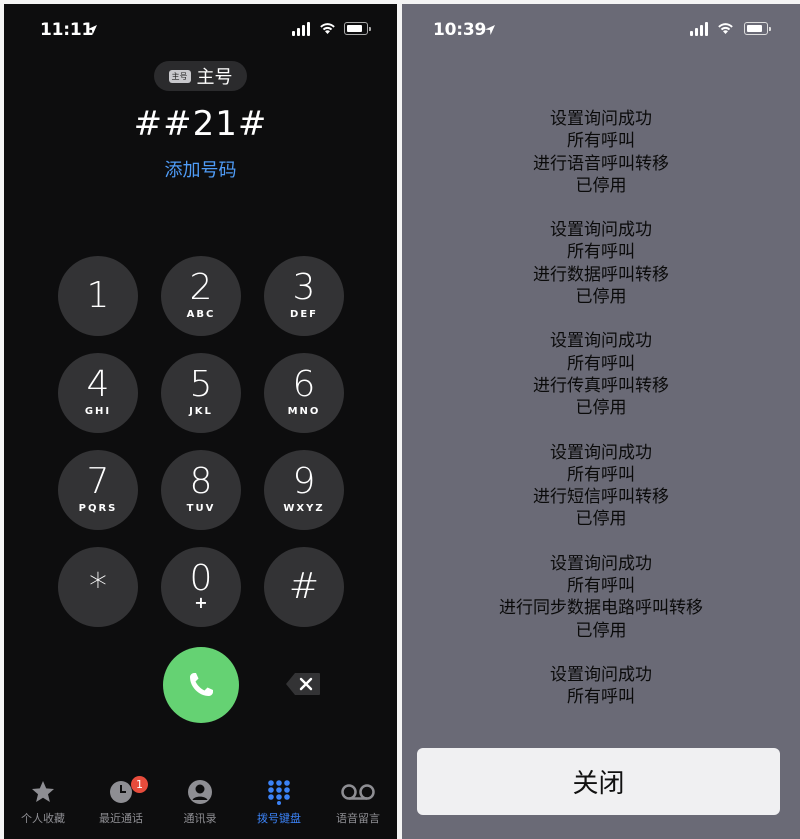  I want to click on tab-favorites: 个人收藏, so click(43, 800).